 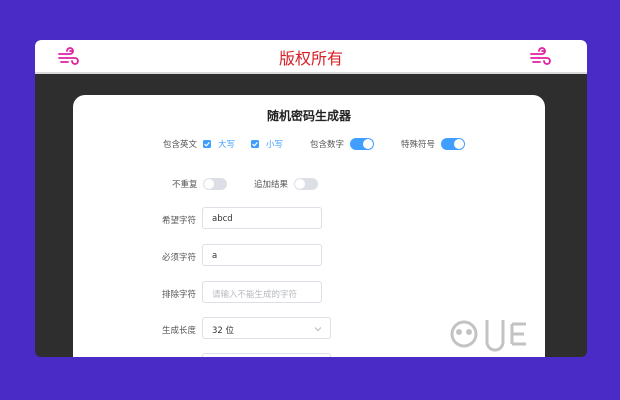 I want to click on no-repeat-switch, so click(x=215, y=184).